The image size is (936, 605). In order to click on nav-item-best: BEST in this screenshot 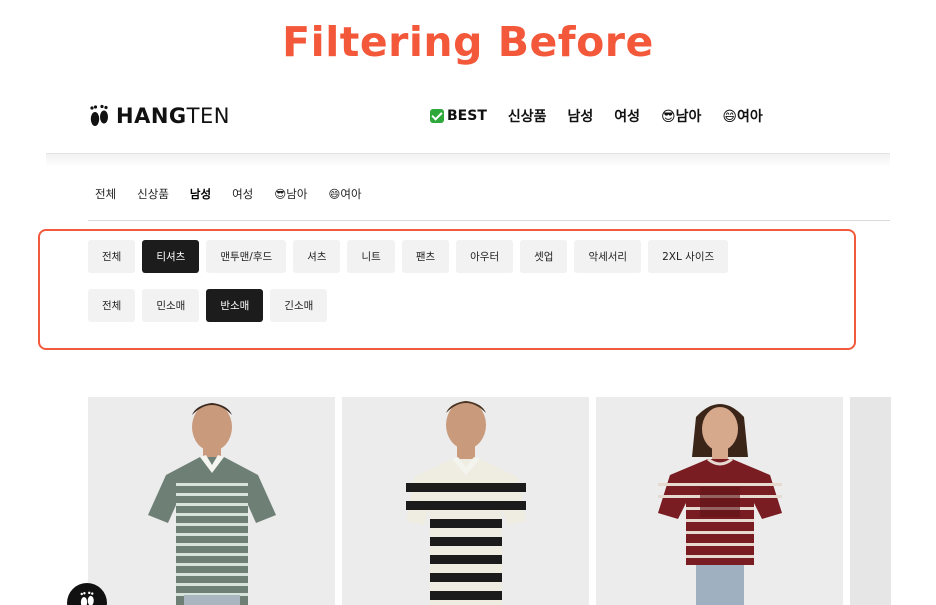, I will do `click(458, 116)`.